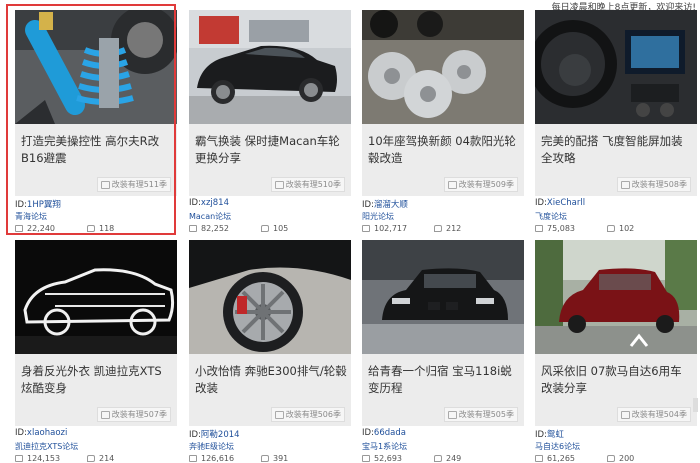 The image size is (700, 463). I want to click on article-title: 10年座驾换新颜 04款阳光轮毂改造, so click(444, 150).